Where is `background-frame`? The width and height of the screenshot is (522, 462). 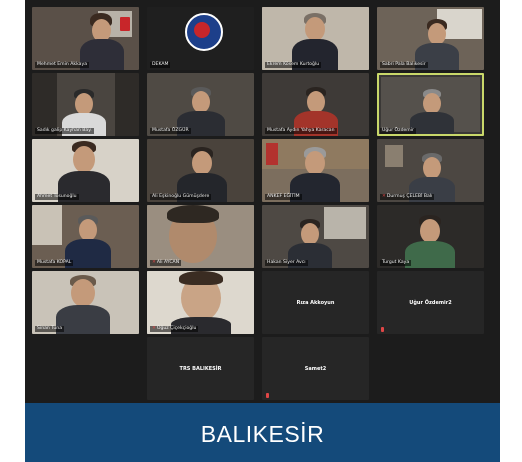
background-frame is located at coordinates (394, 156).